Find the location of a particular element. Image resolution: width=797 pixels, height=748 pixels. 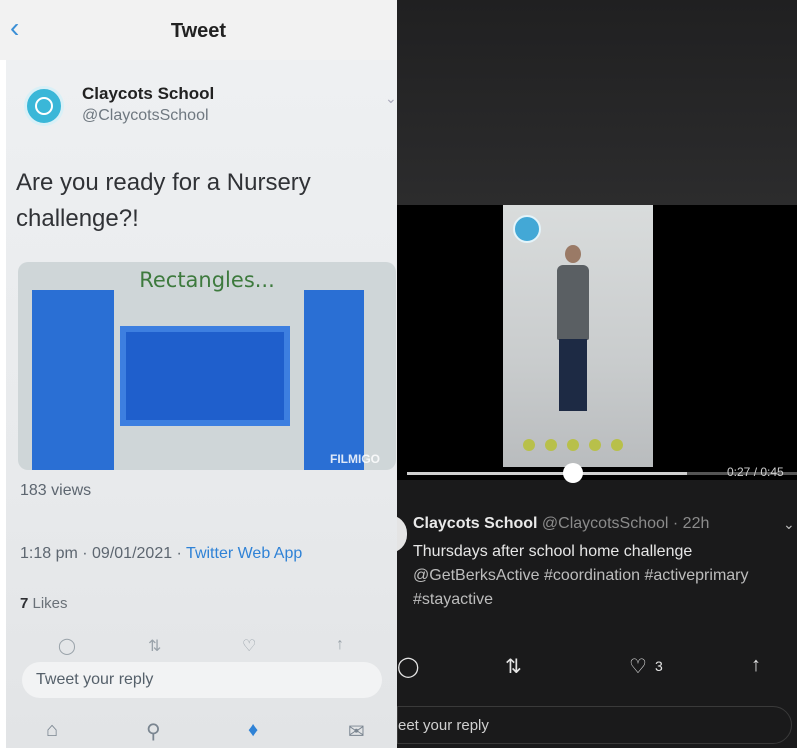

account-handle: @ClaycotsSchool is located at coordinates (145, 116).